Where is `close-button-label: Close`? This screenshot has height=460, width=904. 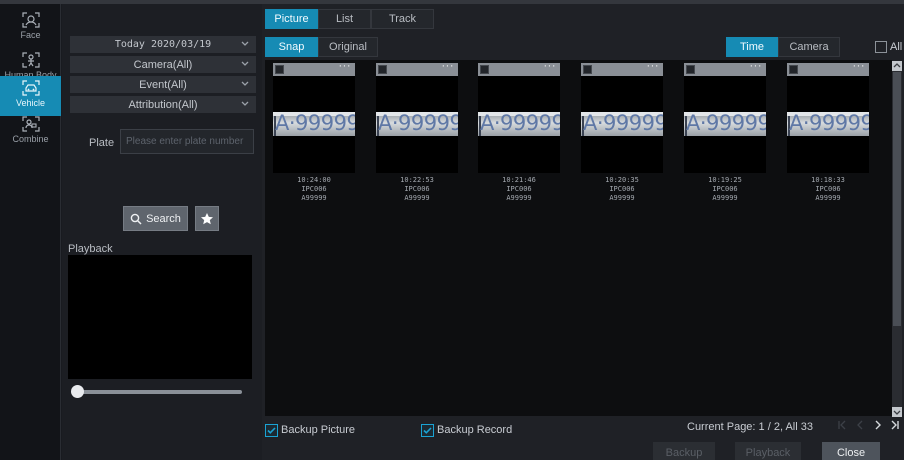
close-button-label: Close is located at coordinates (851, 453).